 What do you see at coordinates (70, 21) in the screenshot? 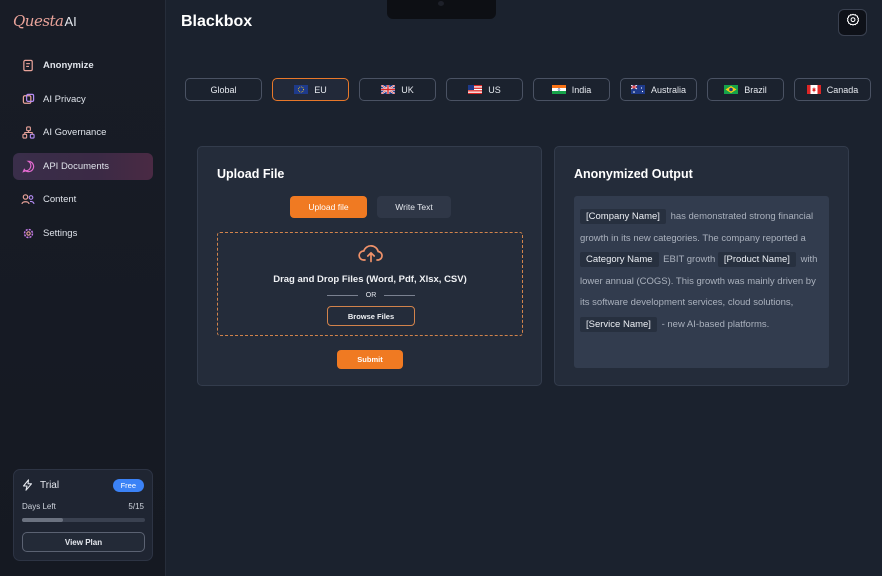
I see `logo-suffix: AI` at bounding box center [70, 21].